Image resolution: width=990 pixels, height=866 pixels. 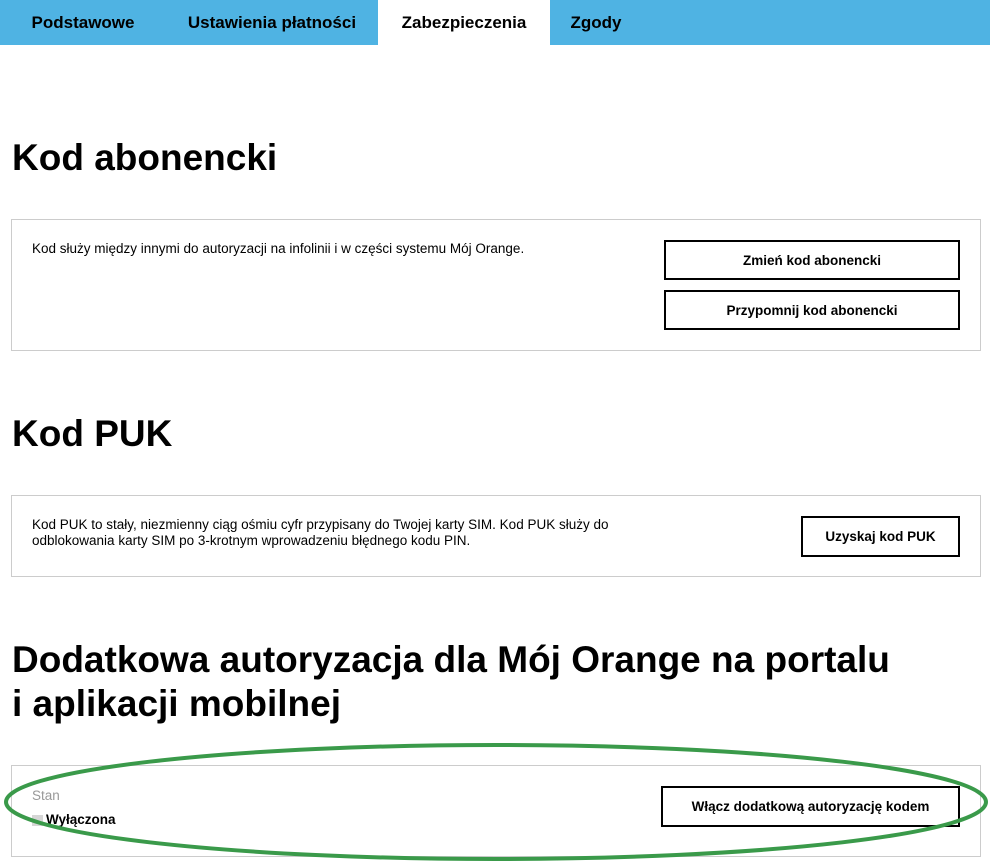 I want to click on tab-zgody: Zgody, so click(x=596, y=22).